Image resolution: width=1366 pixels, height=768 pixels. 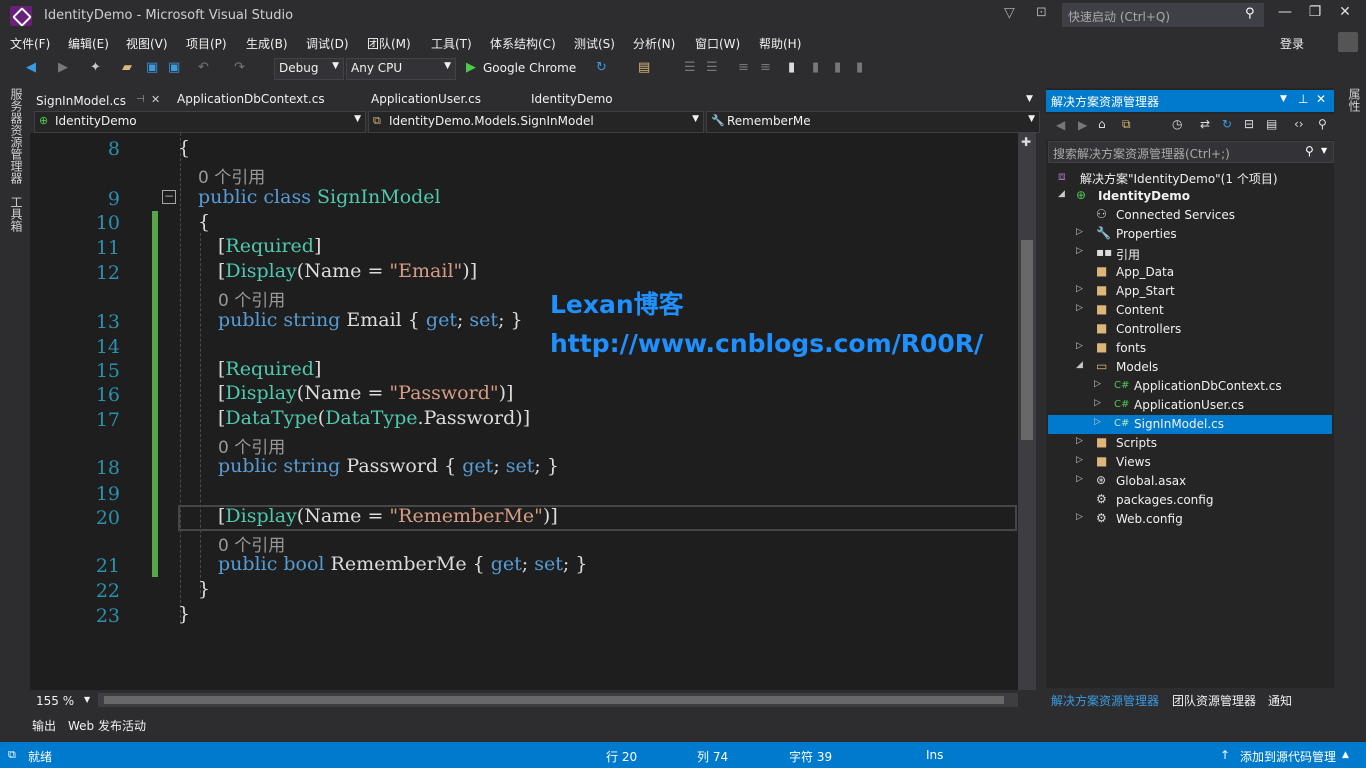 What do you see at coordinates (1190, 272) in the screenshot?
I see `tree-item: ■ App_Data` at bounding box center [1190, 272].